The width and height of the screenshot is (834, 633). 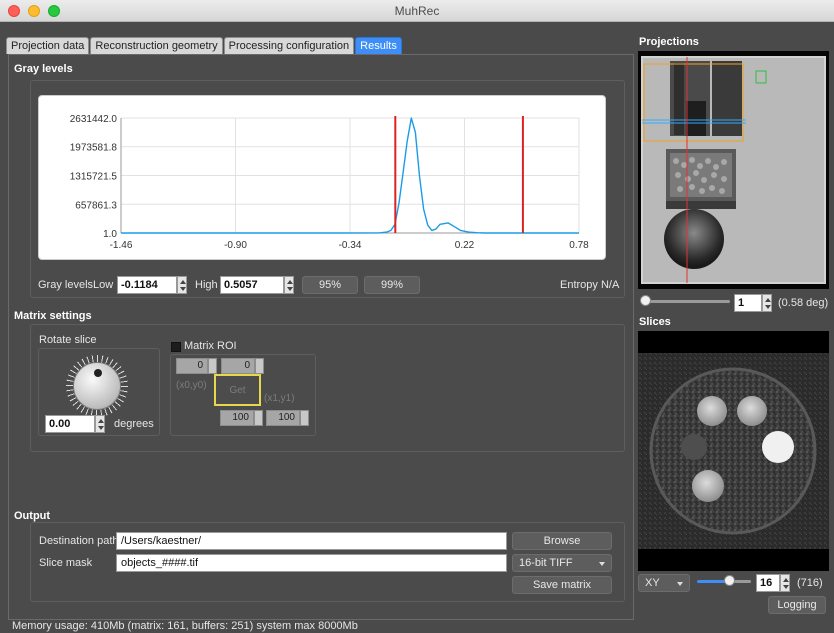 I want to click on gray-levels-title: Gray levels, so click(x=43, y=69).